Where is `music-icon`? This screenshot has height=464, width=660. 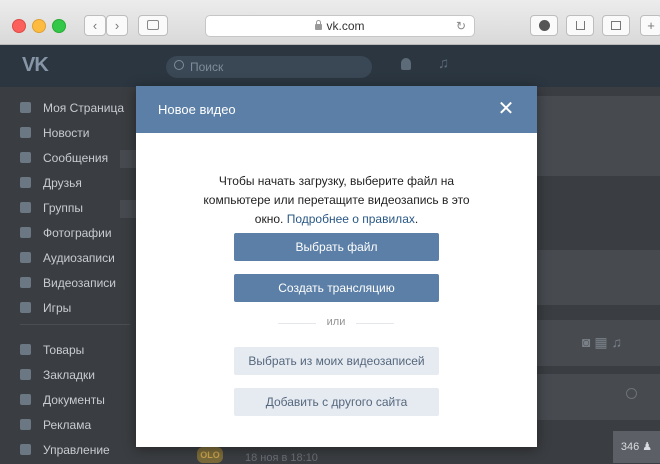
music-icon is located at coordinates (25, 258).